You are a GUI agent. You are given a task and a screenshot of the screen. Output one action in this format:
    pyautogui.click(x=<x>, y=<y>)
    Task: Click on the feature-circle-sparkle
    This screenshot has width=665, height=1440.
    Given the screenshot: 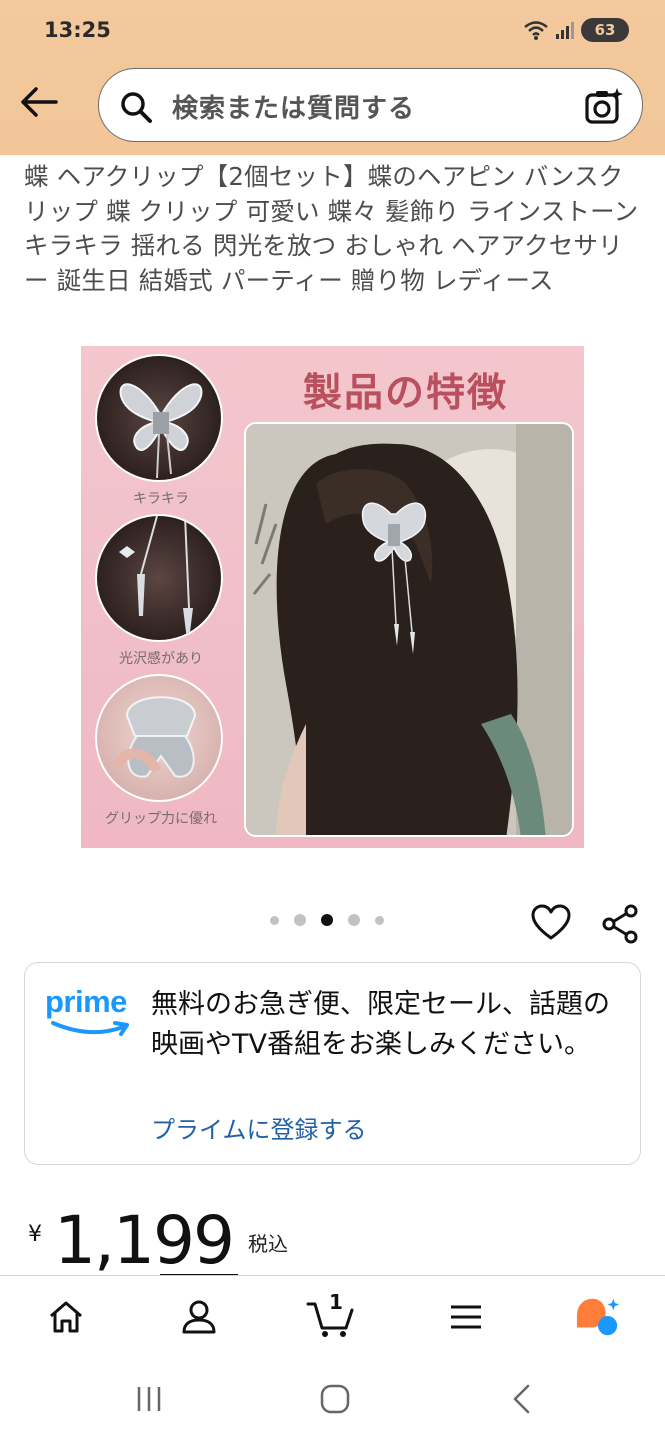 What is the action you would take?
    pyautogui.click(x=159, y=418)
    